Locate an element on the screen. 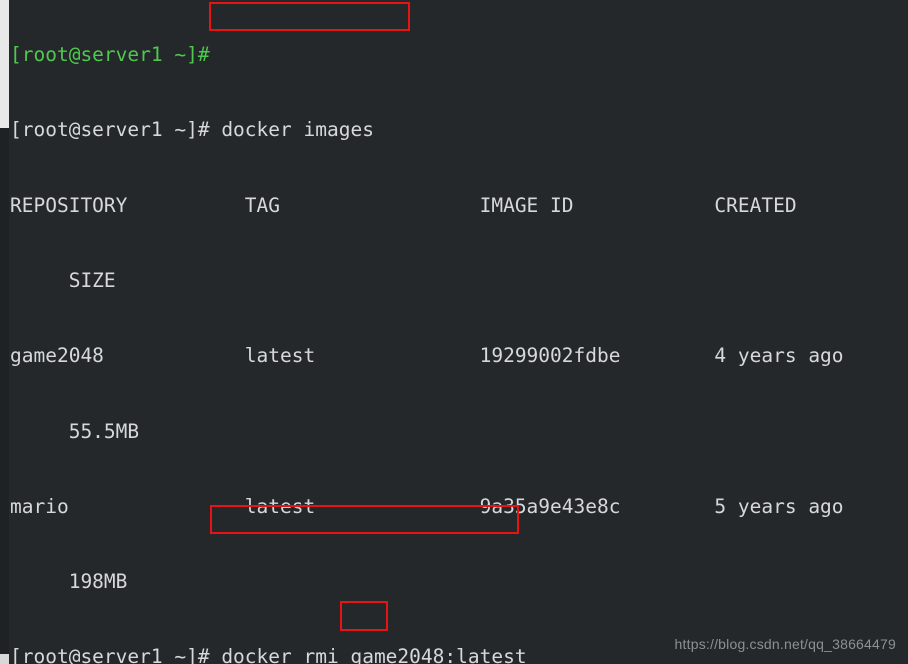 The height and width of the screenshot is (664, 908). background-window-edge-strip is located at coordinates (4, 332).